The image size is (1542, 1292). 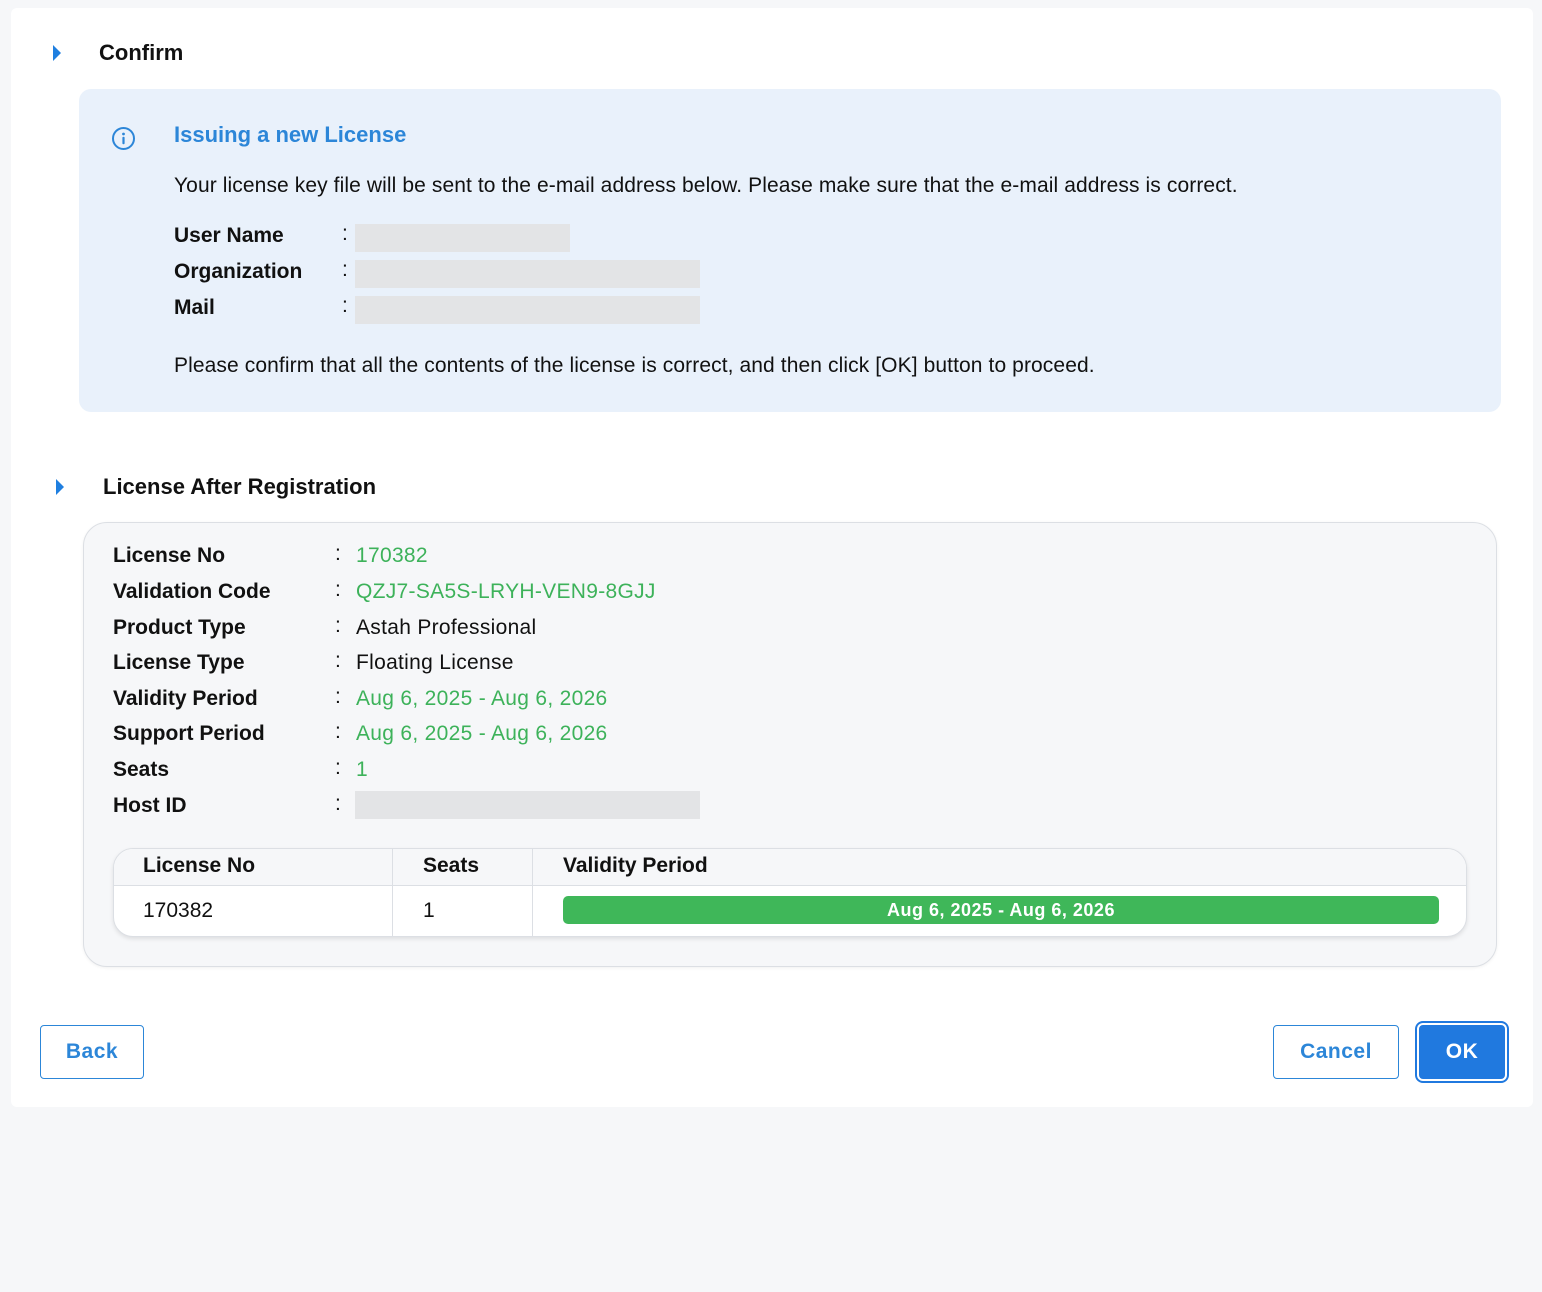 What do you see at coordinates (429, 910) in the screenshot?
I see `cell-seats: 1` at bounding box center [429, 910].